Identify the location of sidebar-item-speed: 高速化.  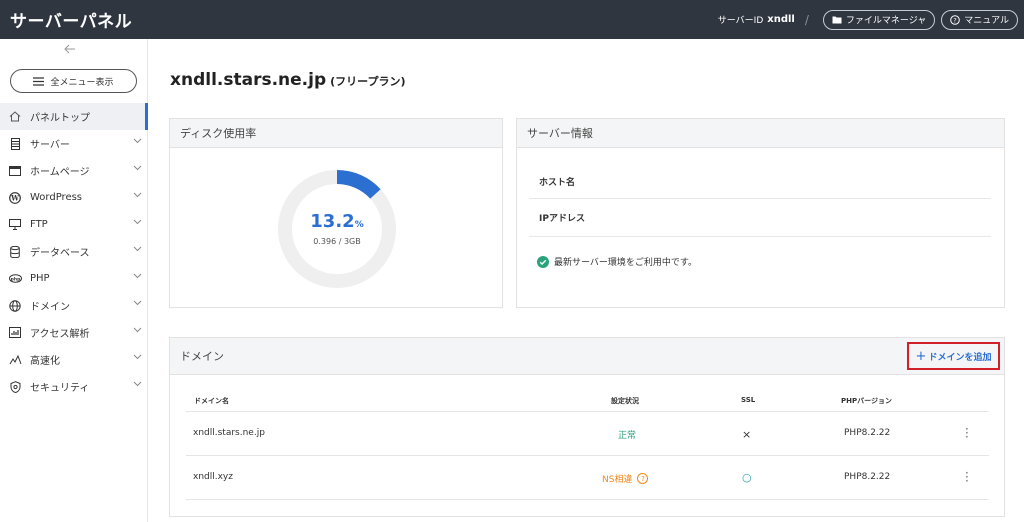
(74, 359).